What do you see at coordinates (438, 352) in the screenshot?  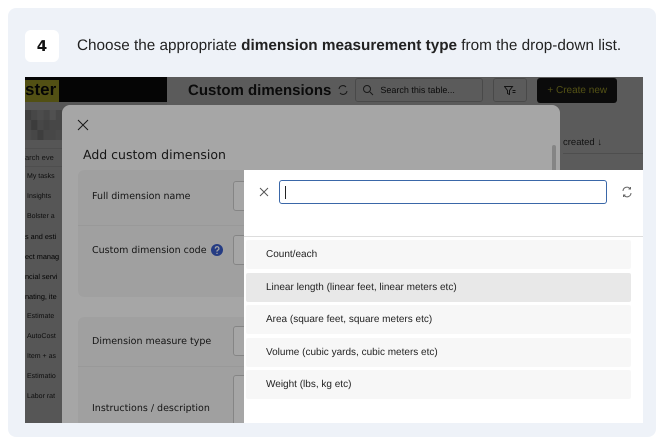 I see `dropdown-option: Volume (cubic yards, cubic meters etc)` at bounding box center [438, 352].